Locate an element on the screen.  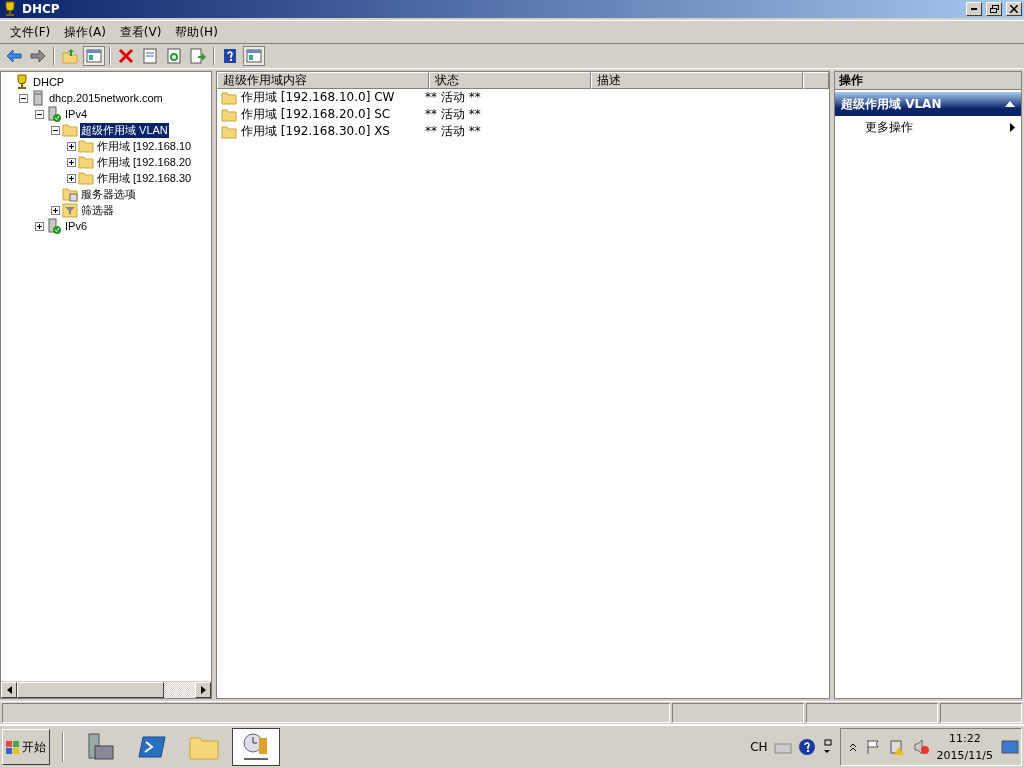
windows-logo-icon is located at coordinates (13, 747).